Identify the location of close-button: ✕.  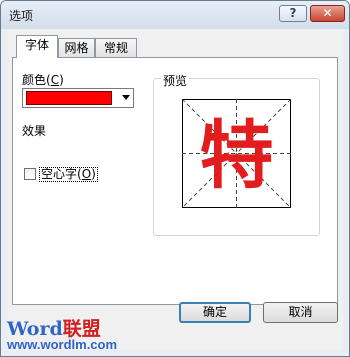
(327, 13).